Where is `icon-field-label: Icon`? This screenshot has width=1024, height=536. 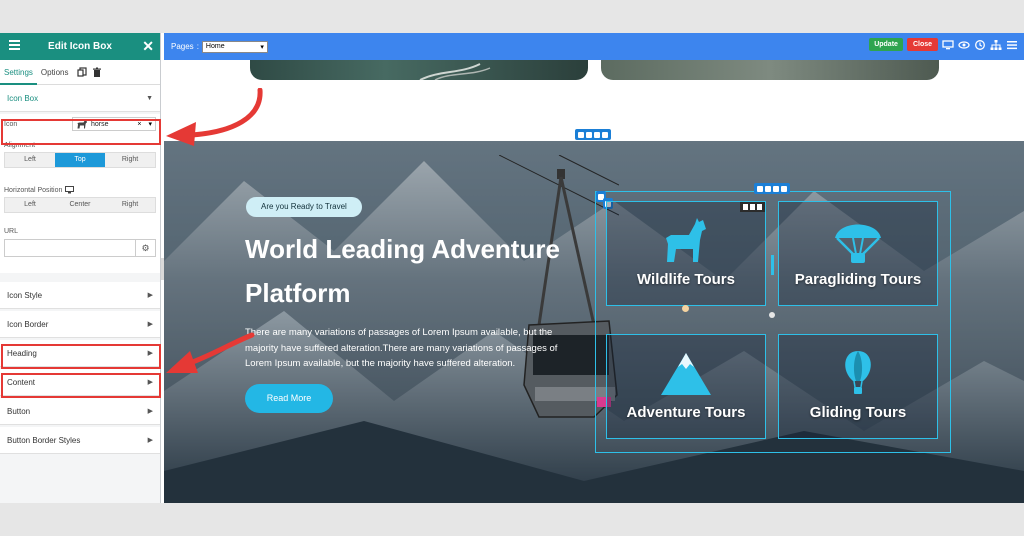 icon-field-label: Icon is located at coordinates (11, 124).